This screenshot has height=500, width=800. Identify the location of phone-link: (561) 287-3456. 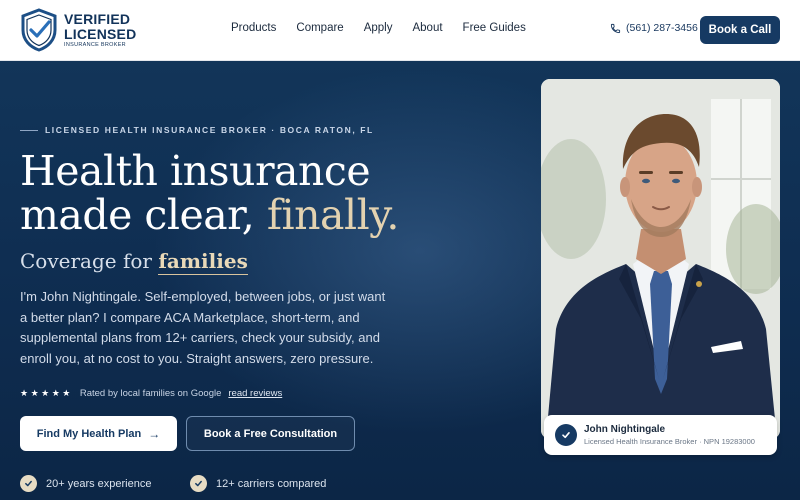
(654, 28).